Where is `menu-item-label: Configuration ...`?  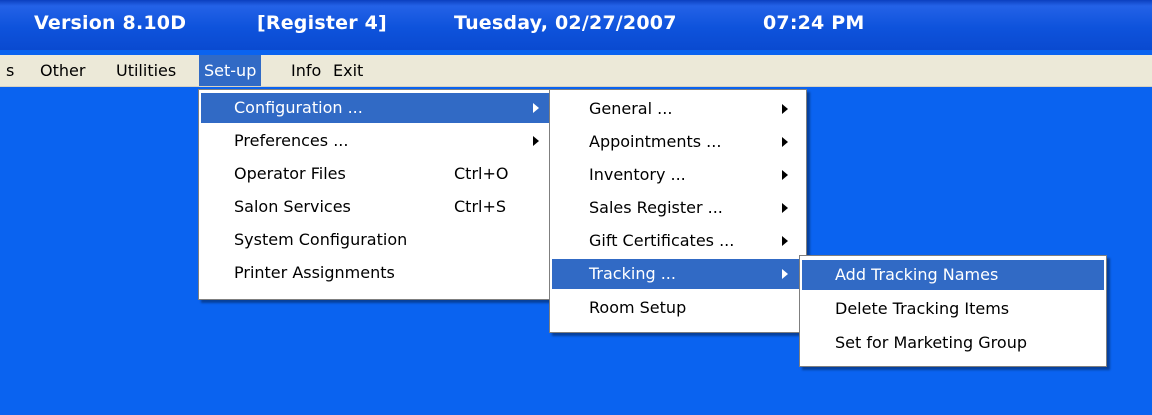 menu-item-label: Configuration ... is located at coordinates (298, 107).